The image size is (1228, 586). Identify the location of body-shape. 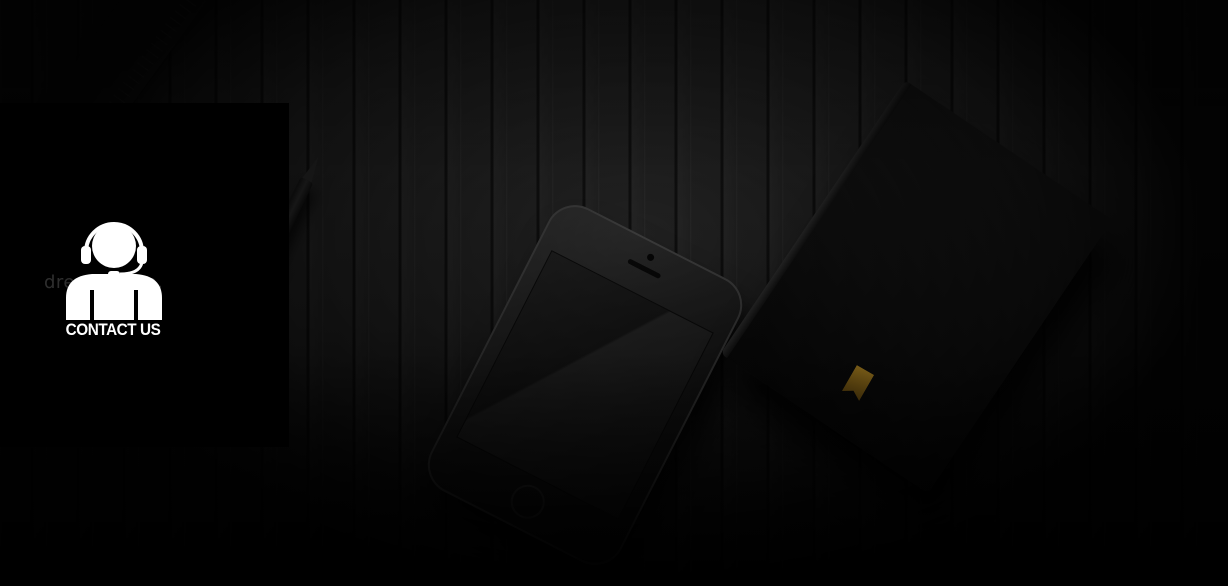
(114, 297).